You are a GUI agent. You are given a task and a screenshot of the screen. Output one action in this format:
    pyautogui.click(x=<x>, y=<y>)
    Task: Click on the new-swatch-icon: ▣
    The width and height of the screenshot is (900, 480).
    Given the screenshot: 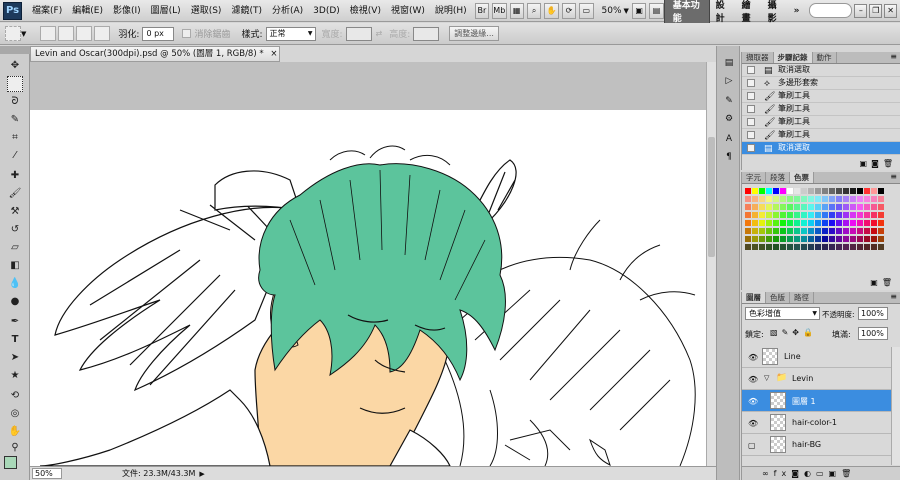 What is the action you would take?
    pyautogui.click(x=876, y=282)
    